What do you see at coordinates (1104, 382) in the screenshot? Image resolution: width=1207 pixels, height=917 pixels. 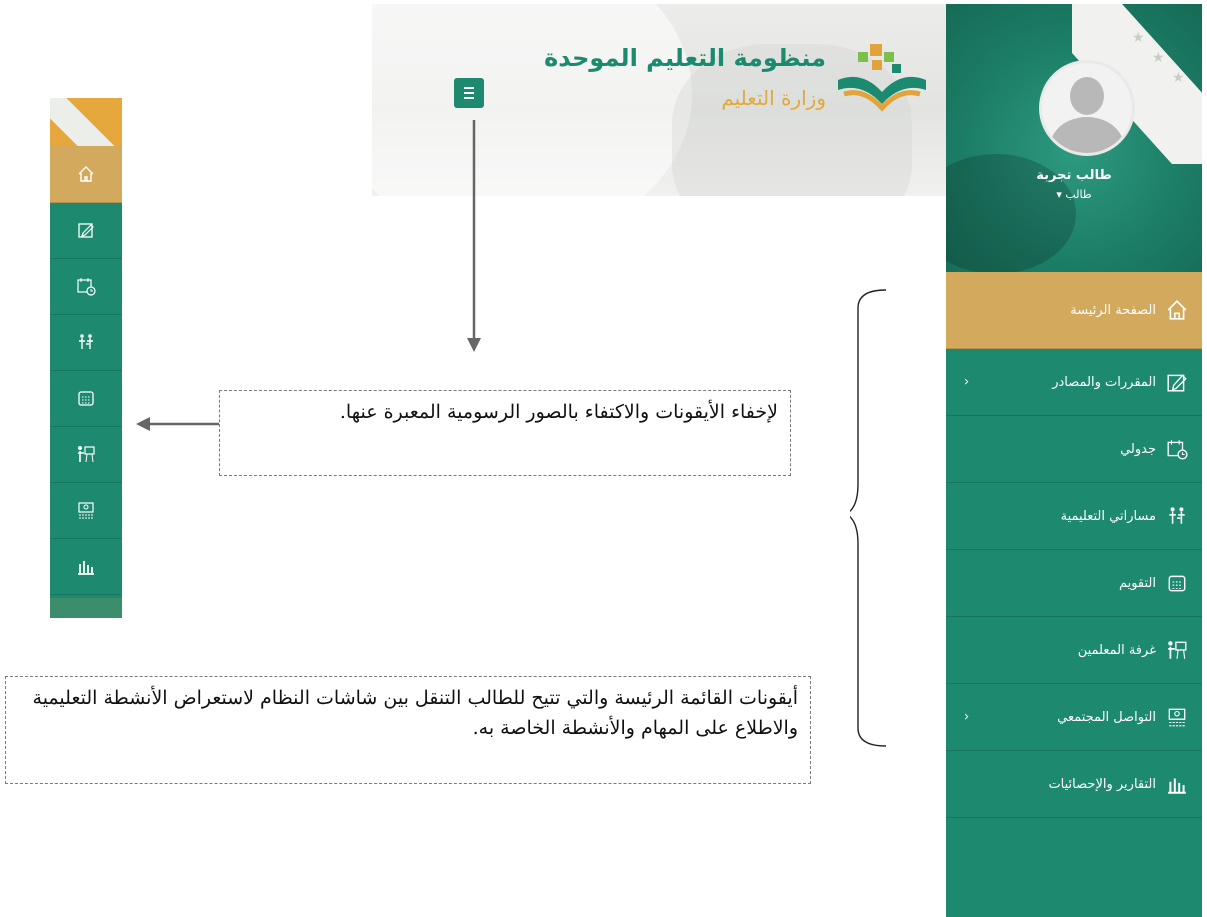 I see `sidebar-item-label: المقررات والمصادر` at bounding box center [1104, 382].